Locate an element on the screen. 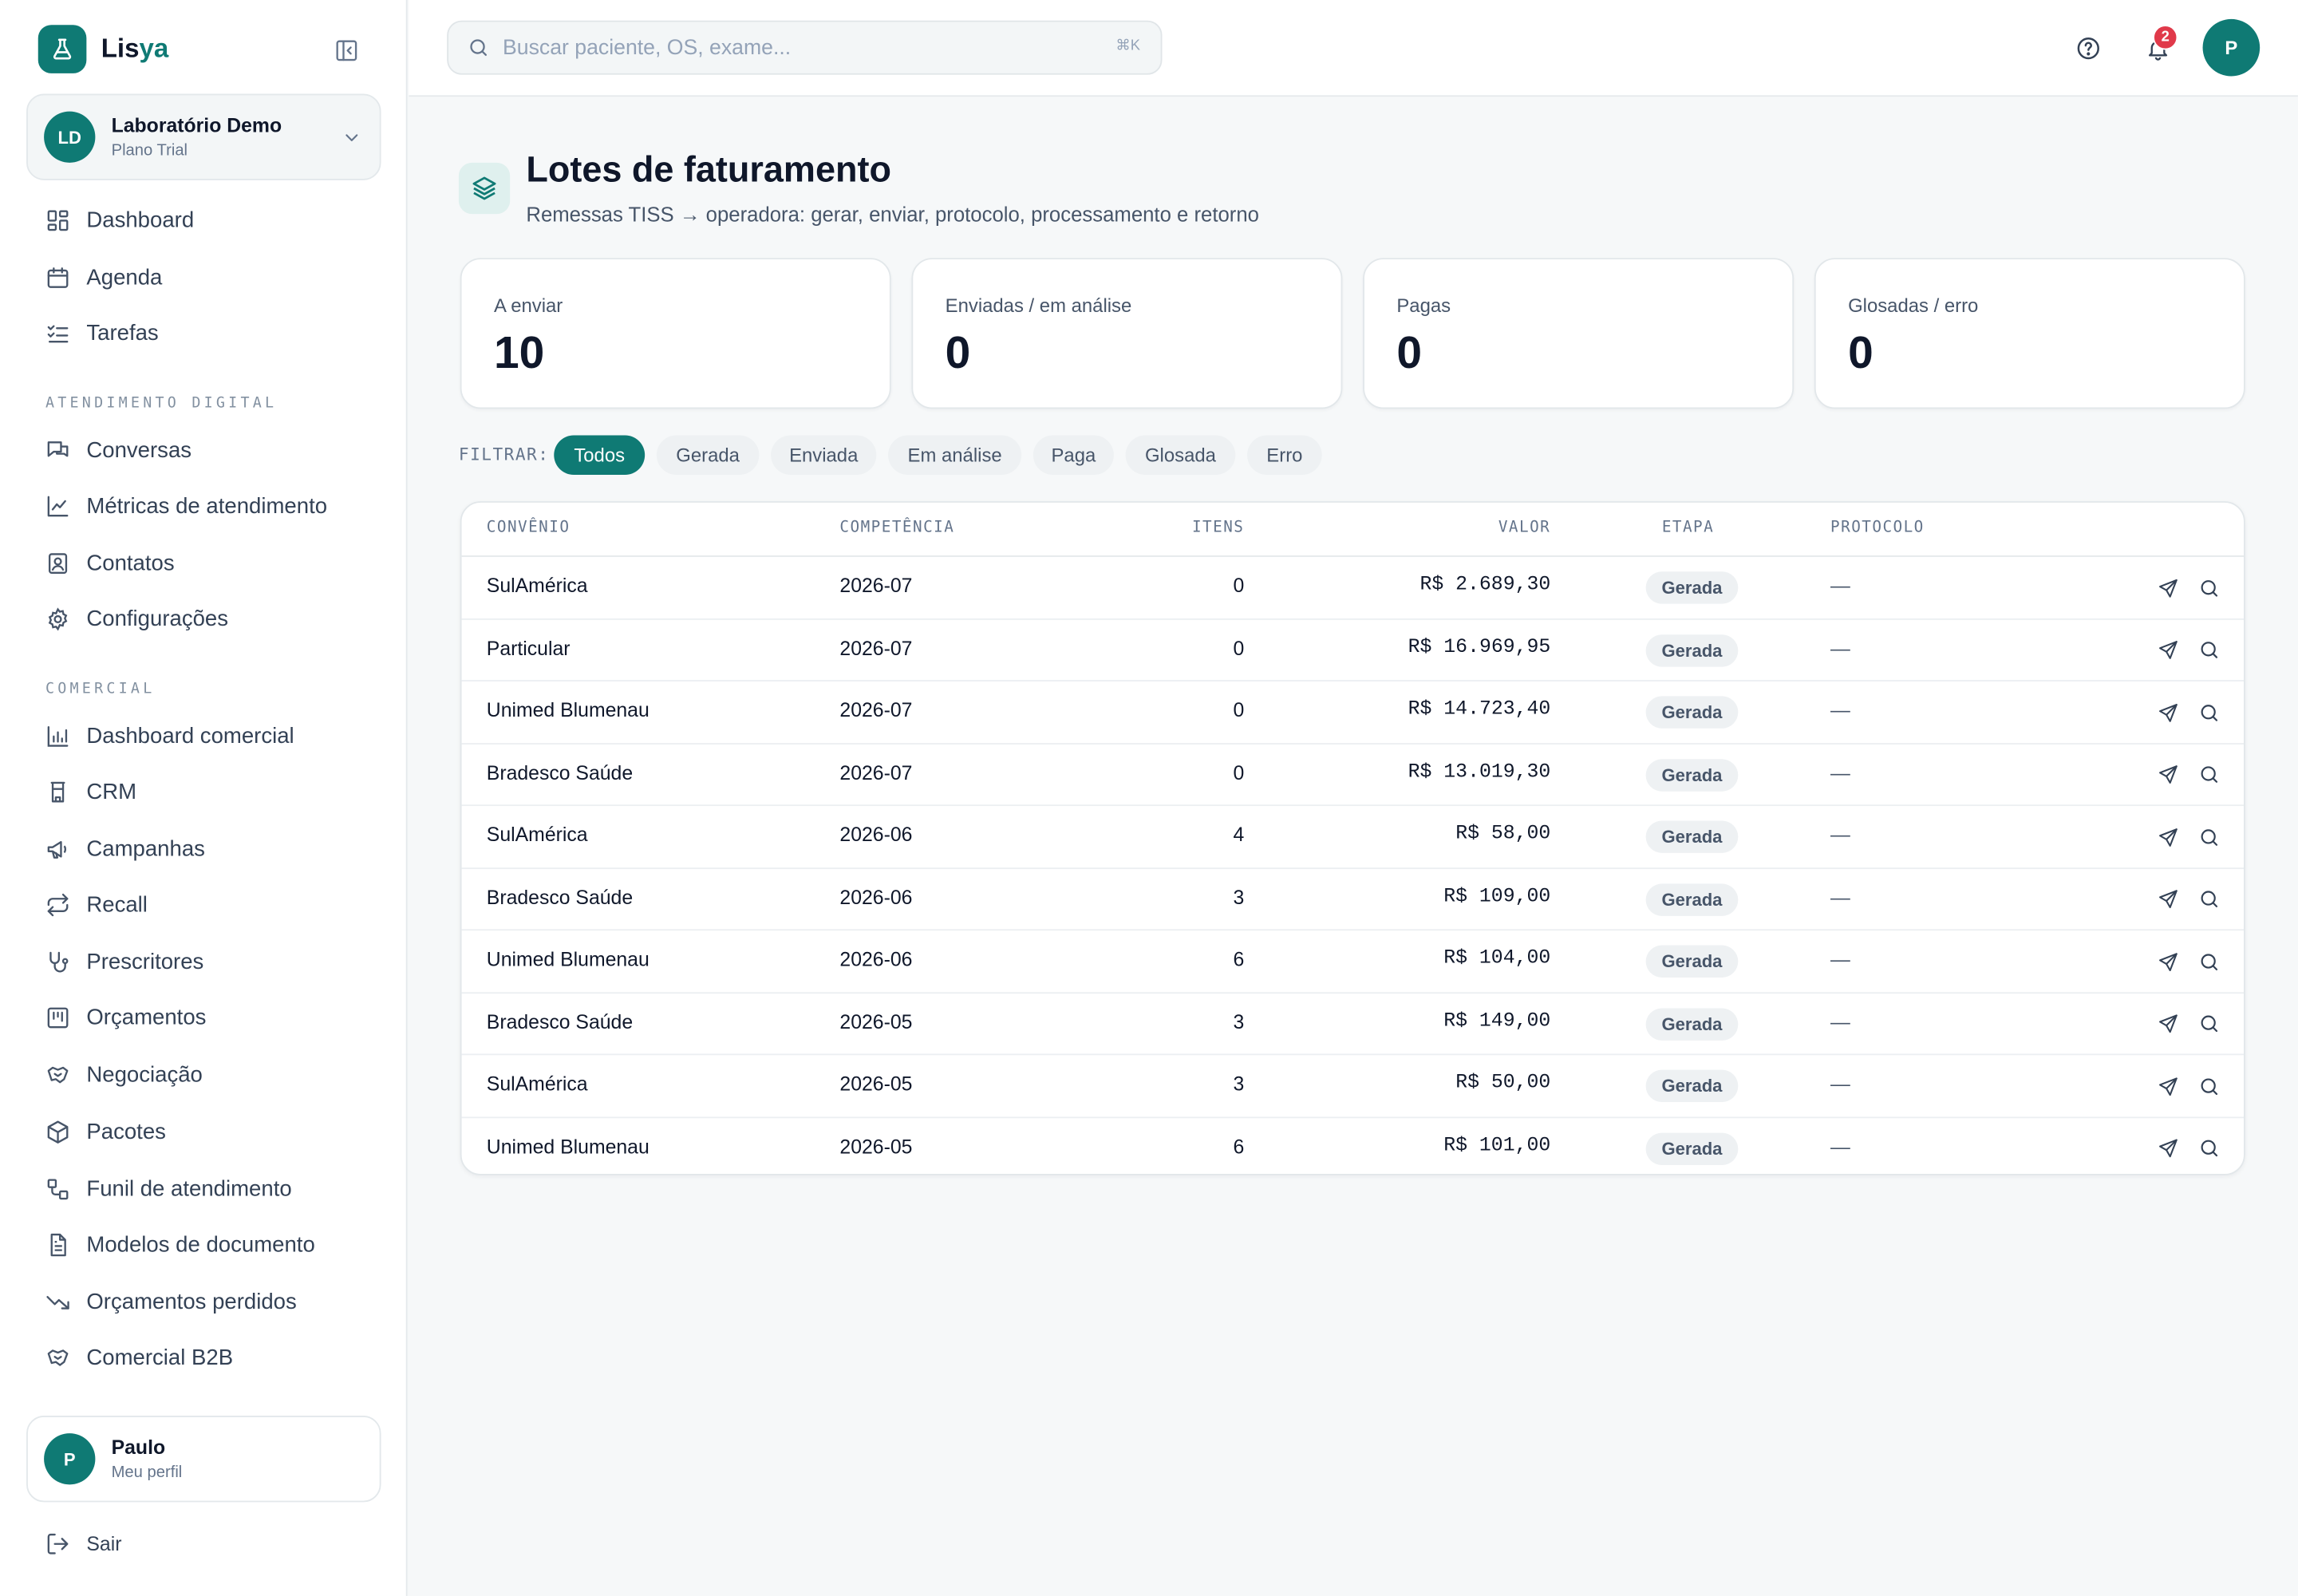 The width and height of the screenshot is (2298, 1596). cell-valor: R$ 101,00 is located at coordinates (1497, 1146).